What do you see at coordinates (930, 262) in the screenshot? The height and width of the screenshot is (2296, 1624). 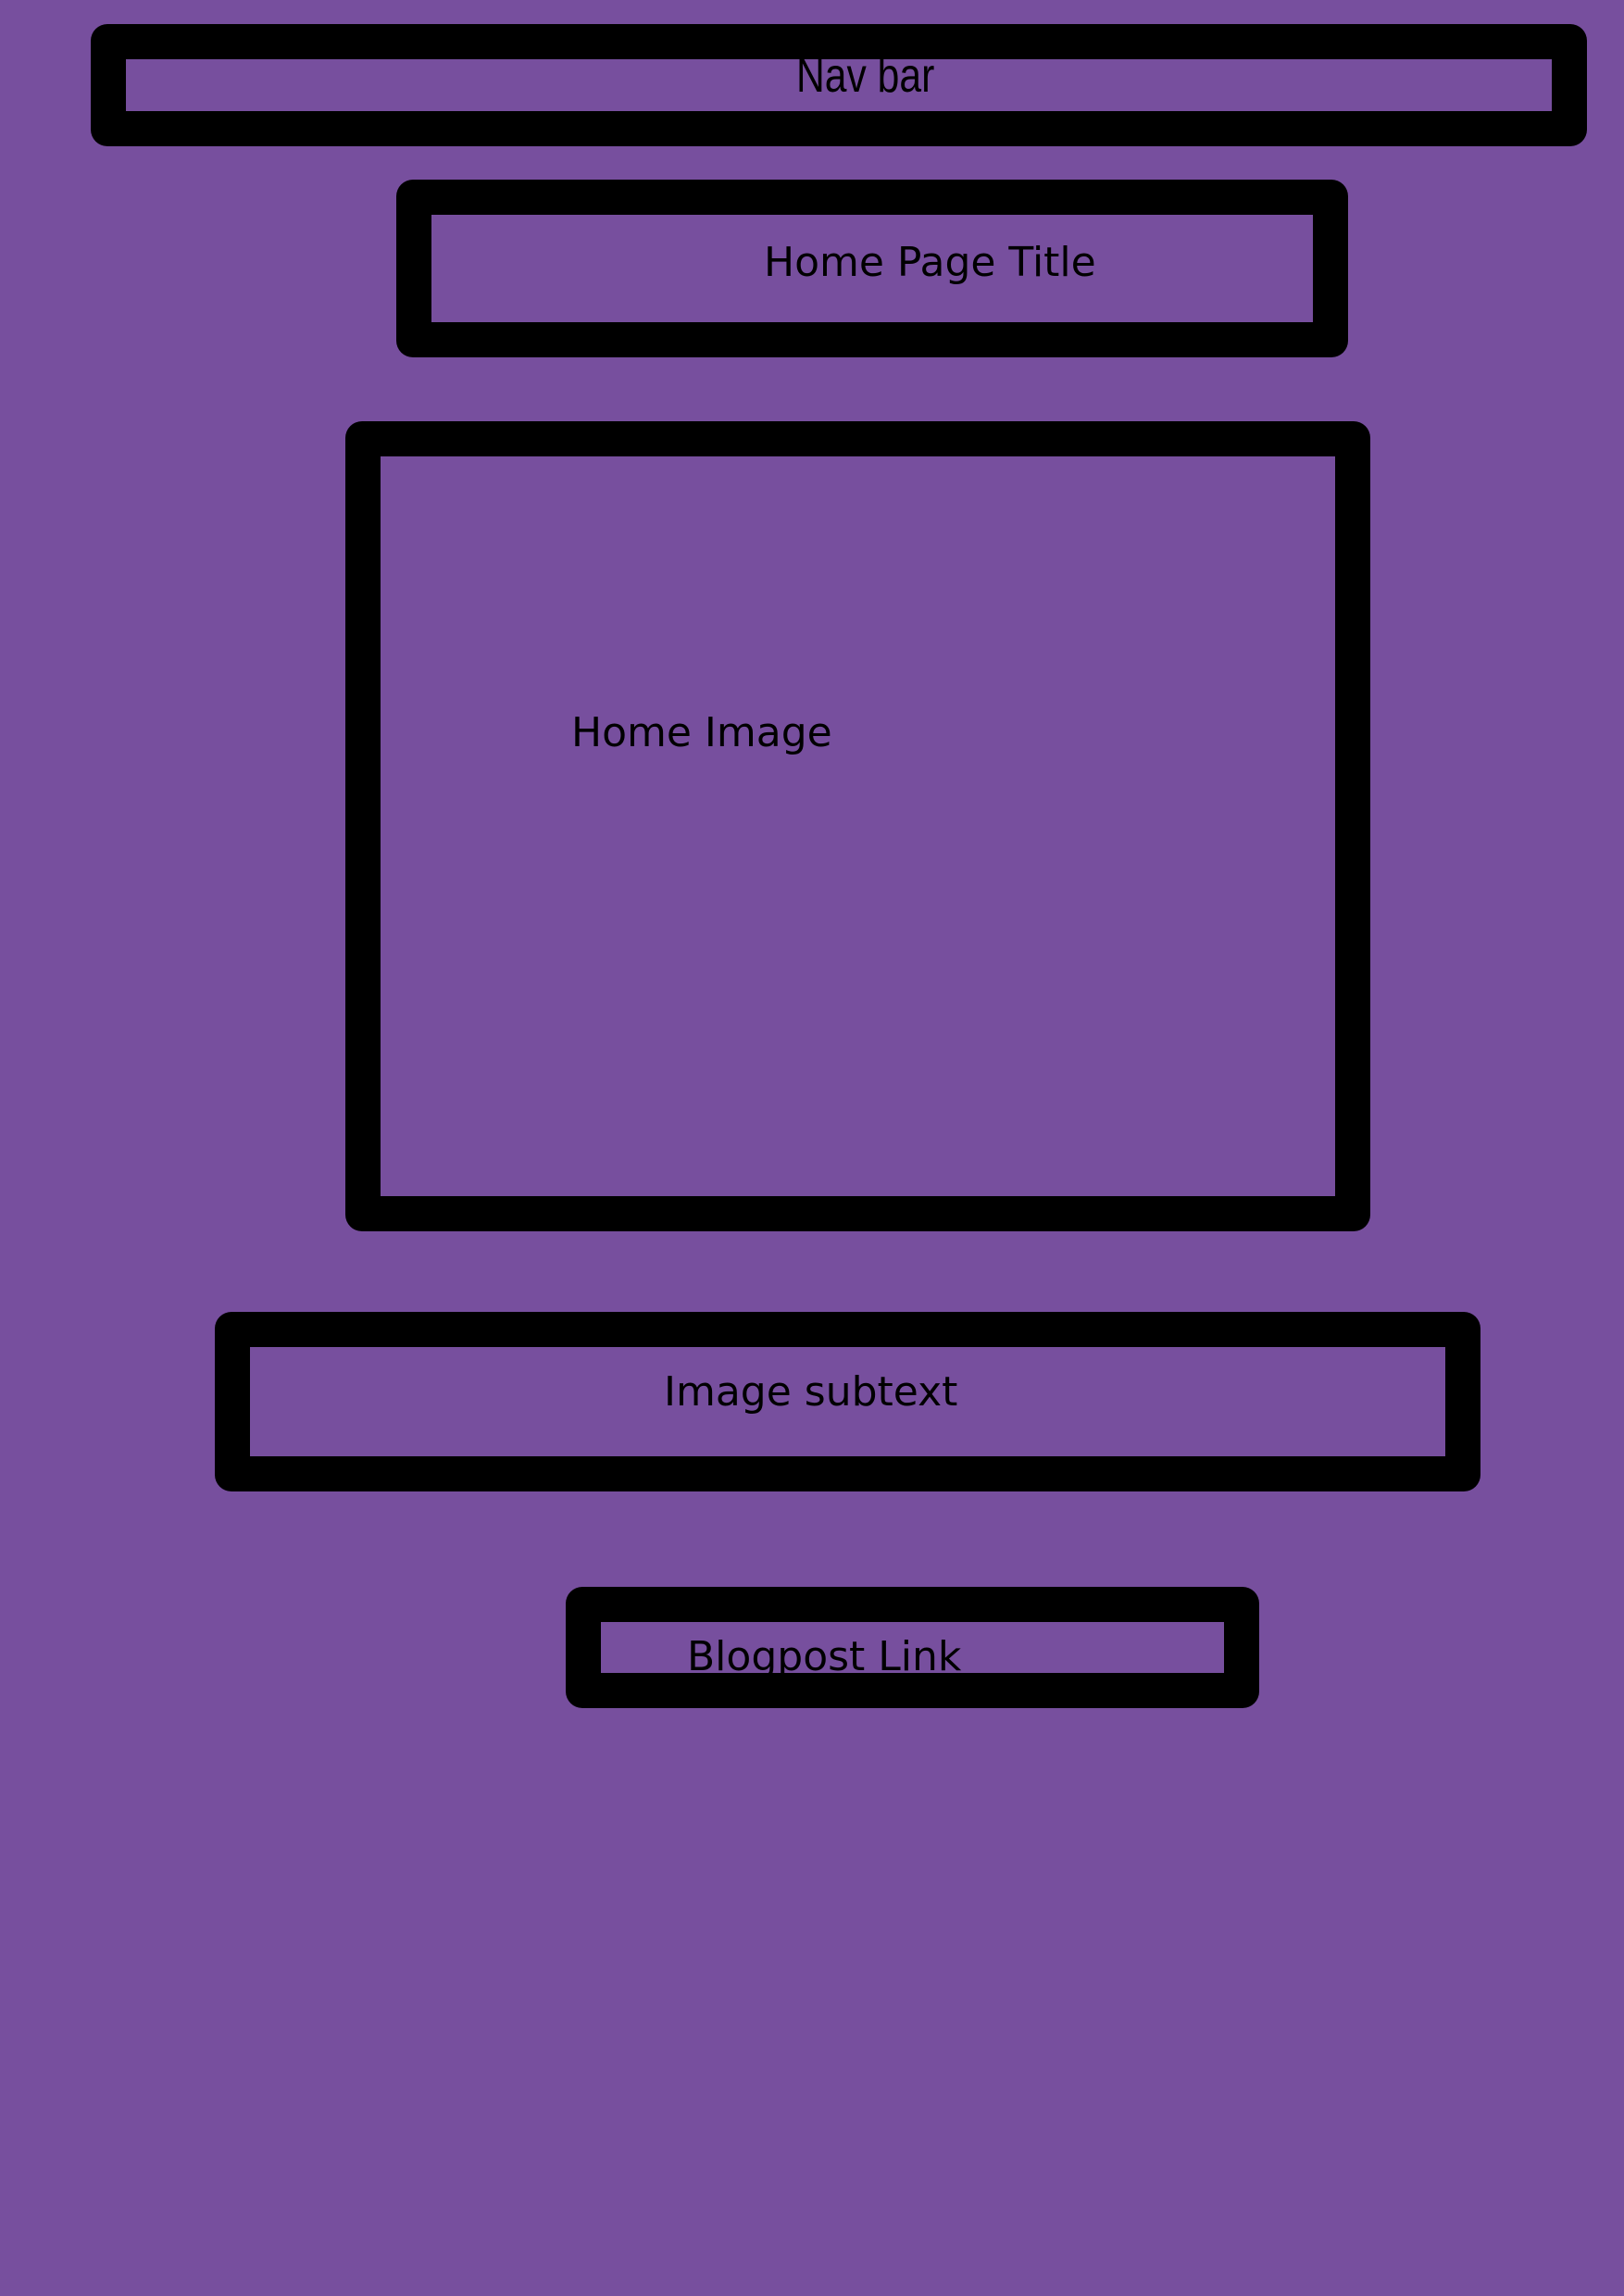 I see `home-page-title-label: Home Page Title` at bounding box center [930, 262].